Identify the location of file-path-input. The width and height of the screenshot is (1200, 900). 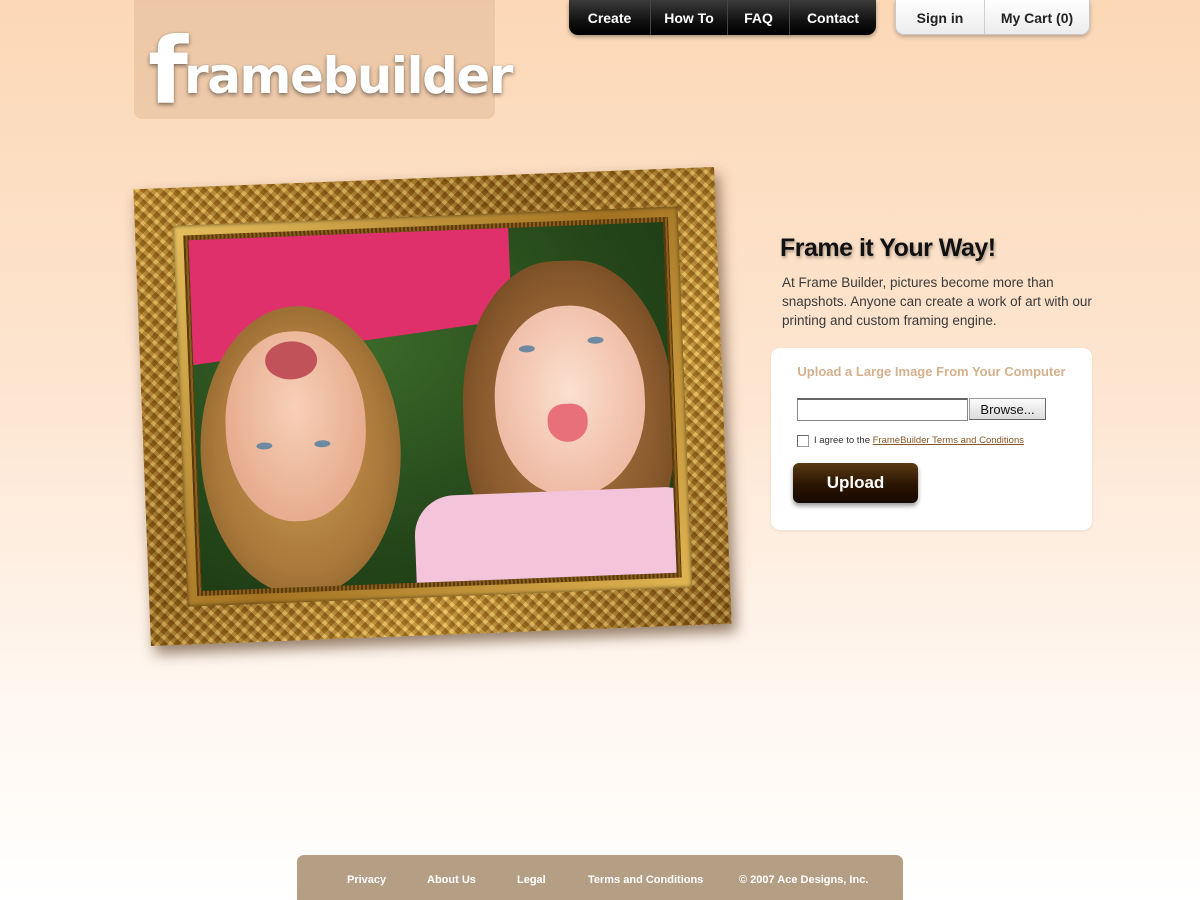
(882, 409).